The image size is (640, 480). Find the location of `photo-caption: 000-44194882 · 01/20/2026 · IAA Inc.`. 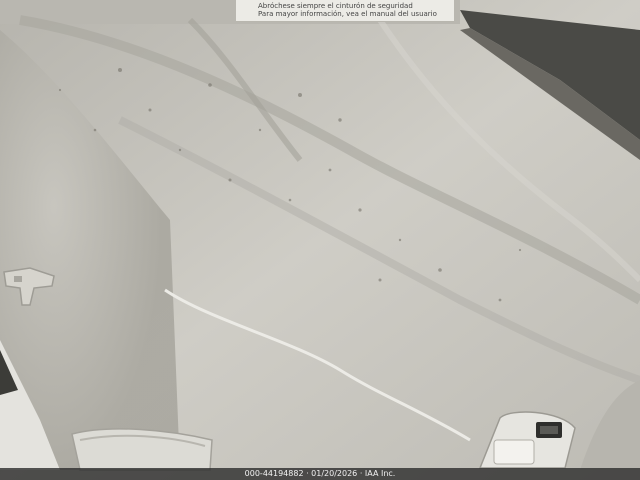

photo-caption: 000-44194882 · 01/20/2026 · IAA Inc. is located at coordinates (320, 473).